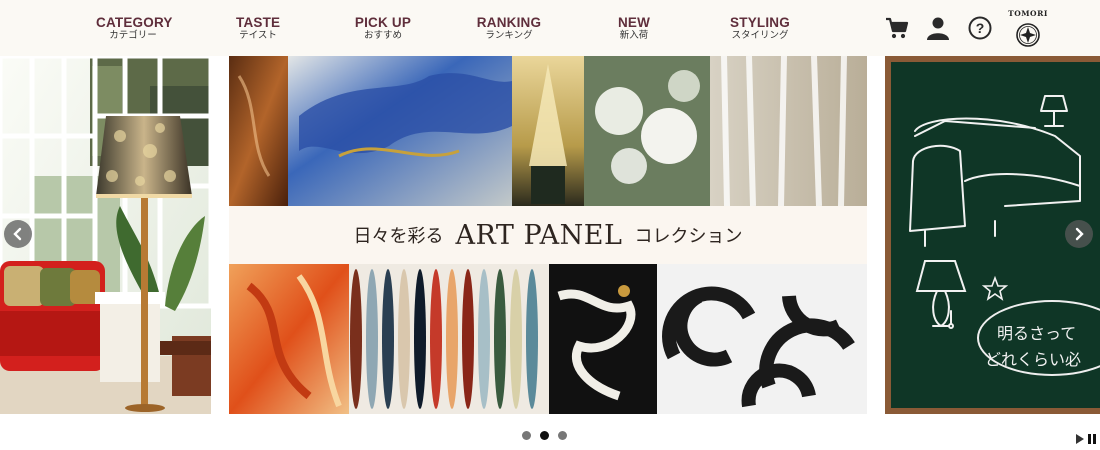  Describe the element at coordinates (258, 35) in the screenshot. I see `nav-taste-sublabel: テイスト` at that location.